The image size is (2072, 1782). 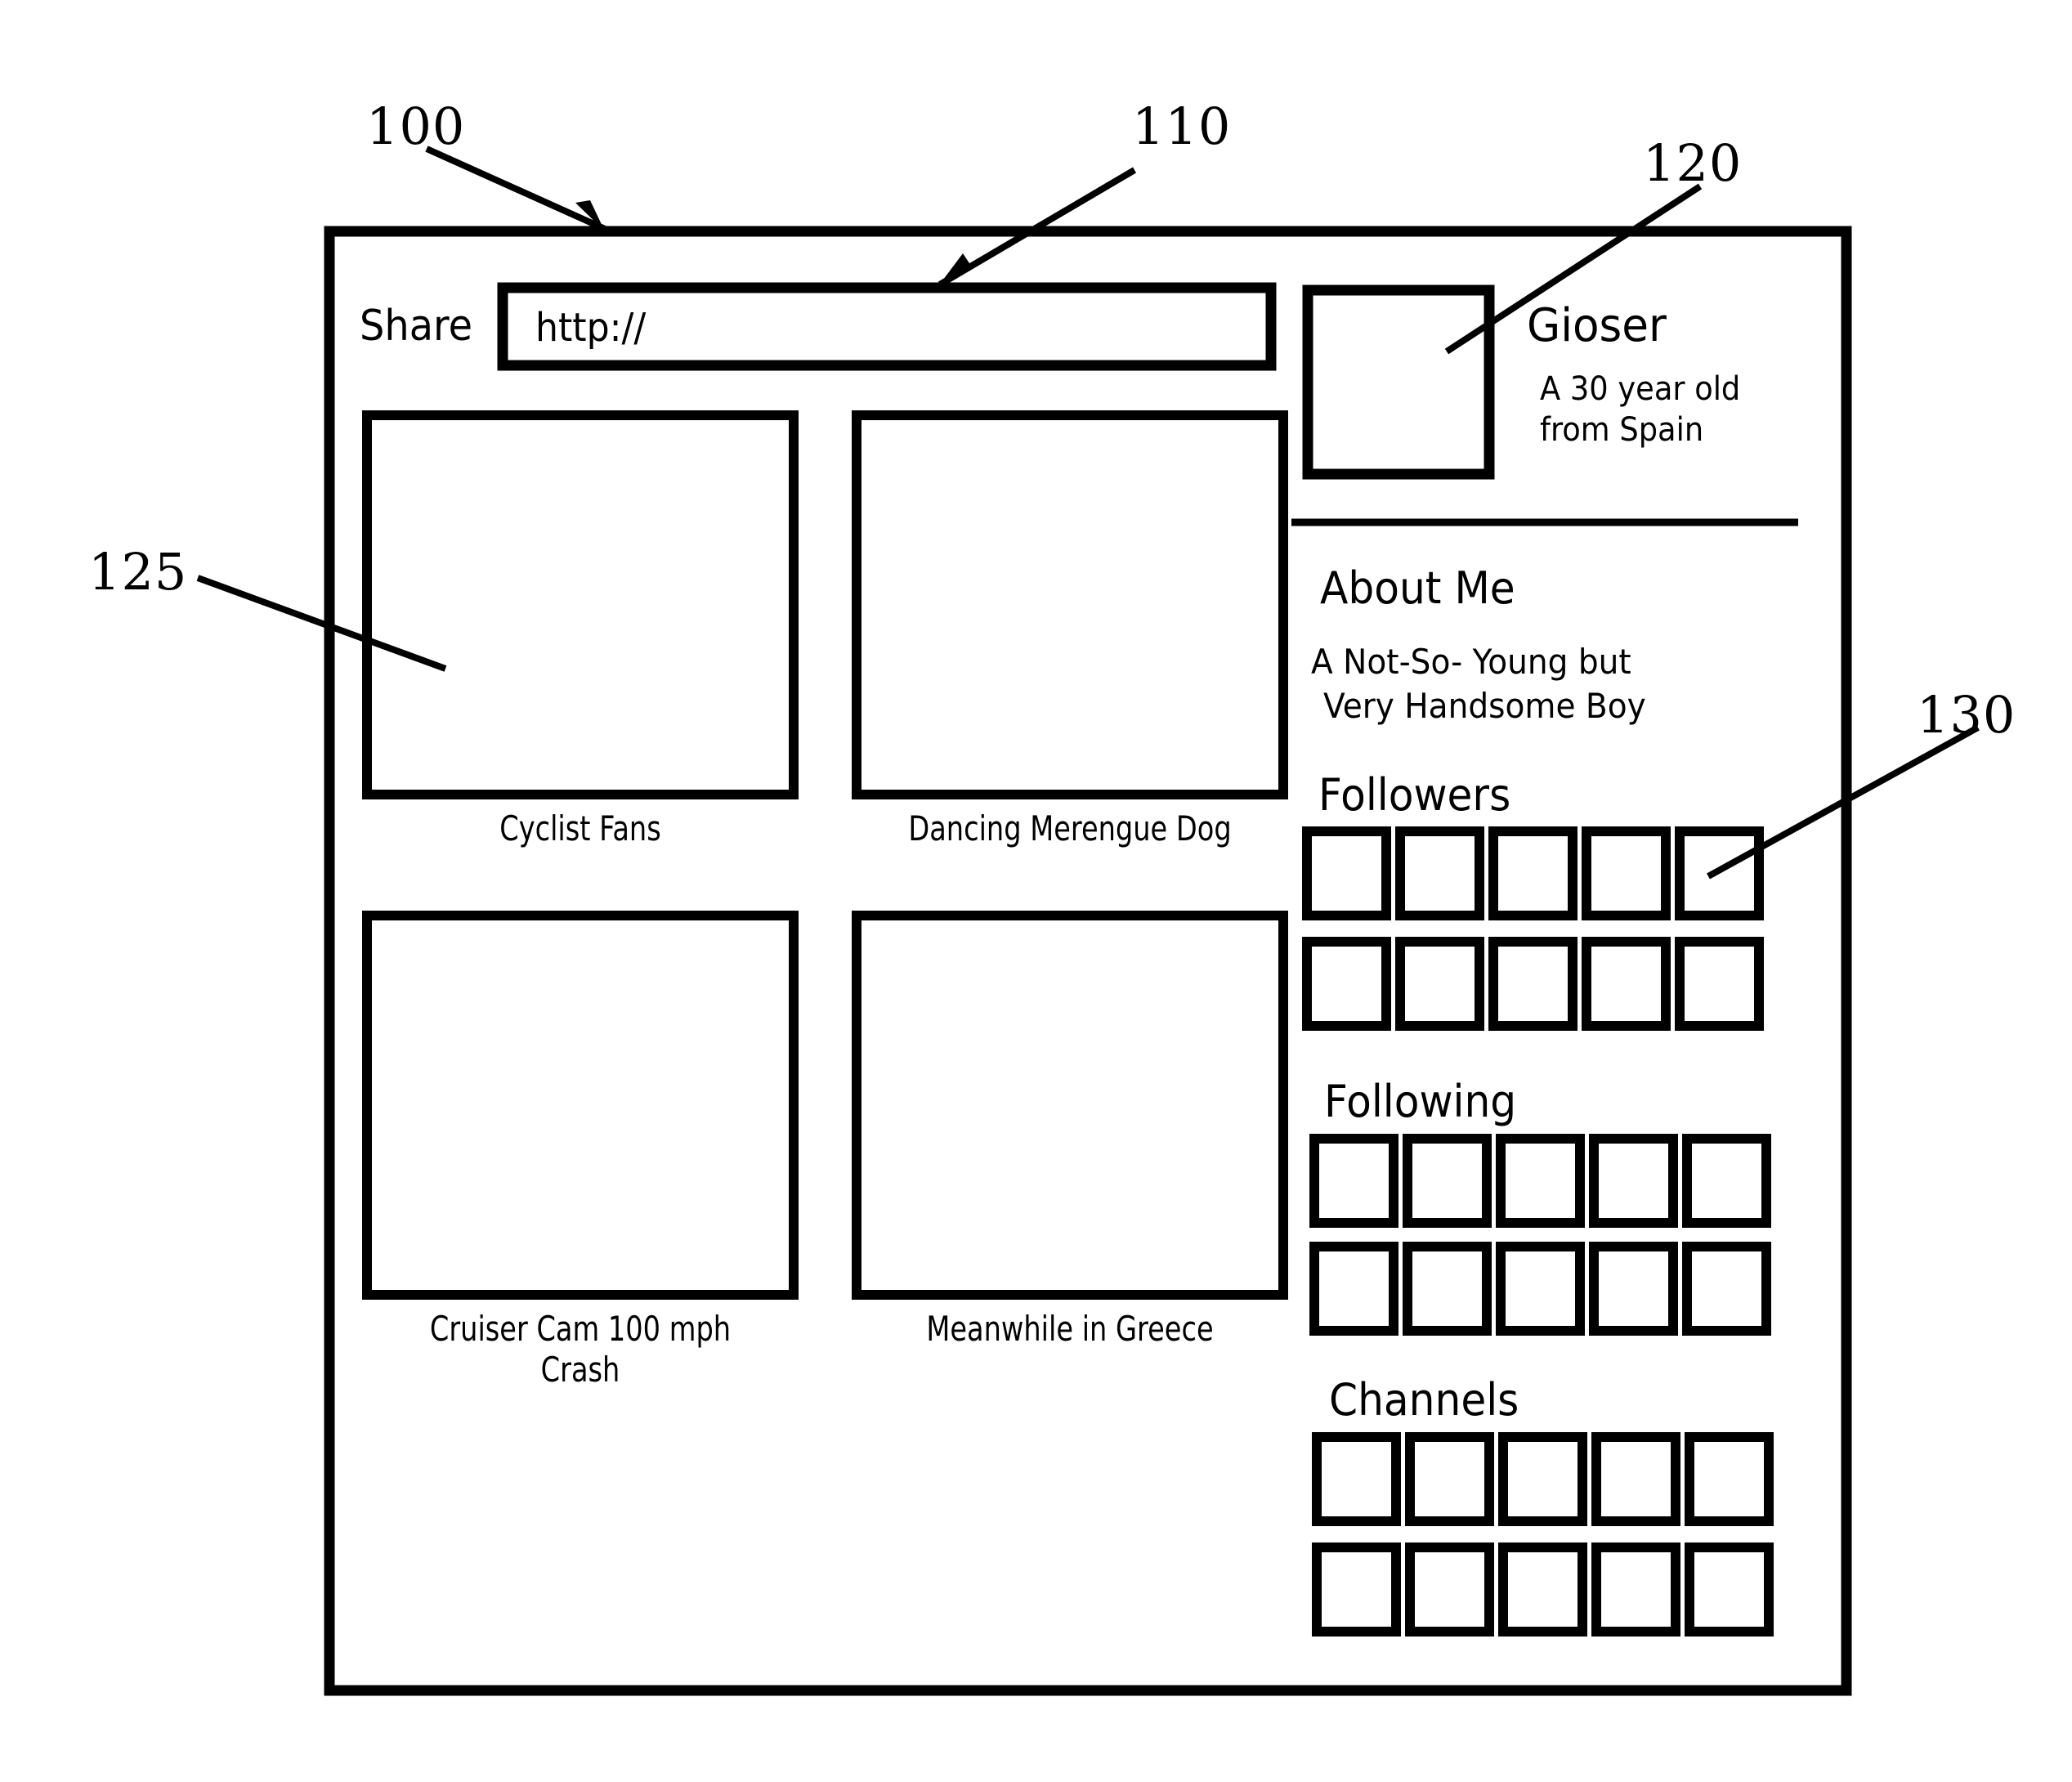 What do you see at coordinates (1420, 1101) in the screenshot?
I see `following-heading: Following` at bounding box center [1420, 1101].